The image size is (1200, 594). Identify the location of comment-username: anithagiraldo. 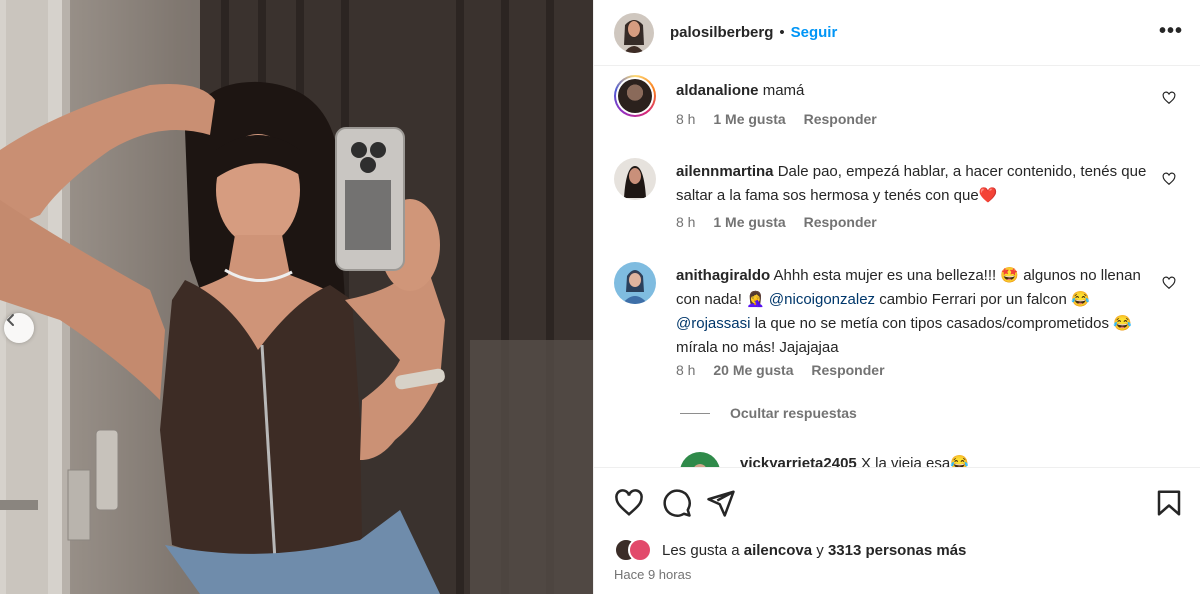
(723, 275).